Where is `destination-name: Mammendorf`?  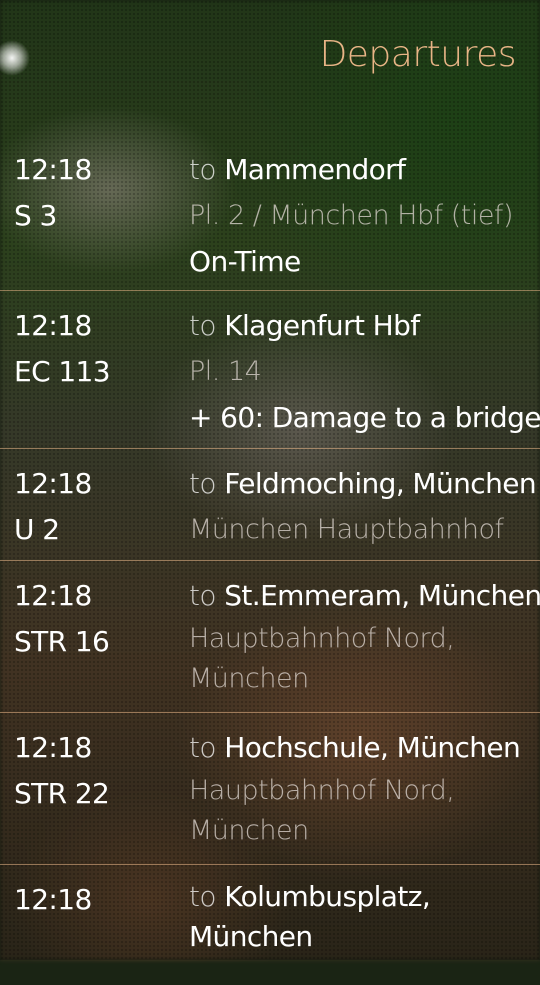 destination-name: Mammendorf is located at coordinates (315, 169).